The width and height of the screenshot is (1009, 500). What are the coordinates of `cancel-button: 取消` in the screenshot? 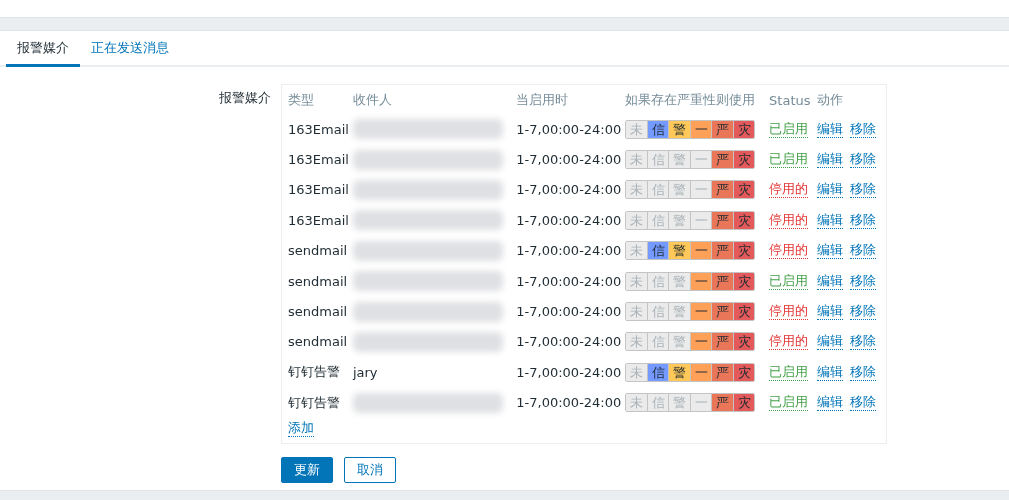 It's located at (370, 469).